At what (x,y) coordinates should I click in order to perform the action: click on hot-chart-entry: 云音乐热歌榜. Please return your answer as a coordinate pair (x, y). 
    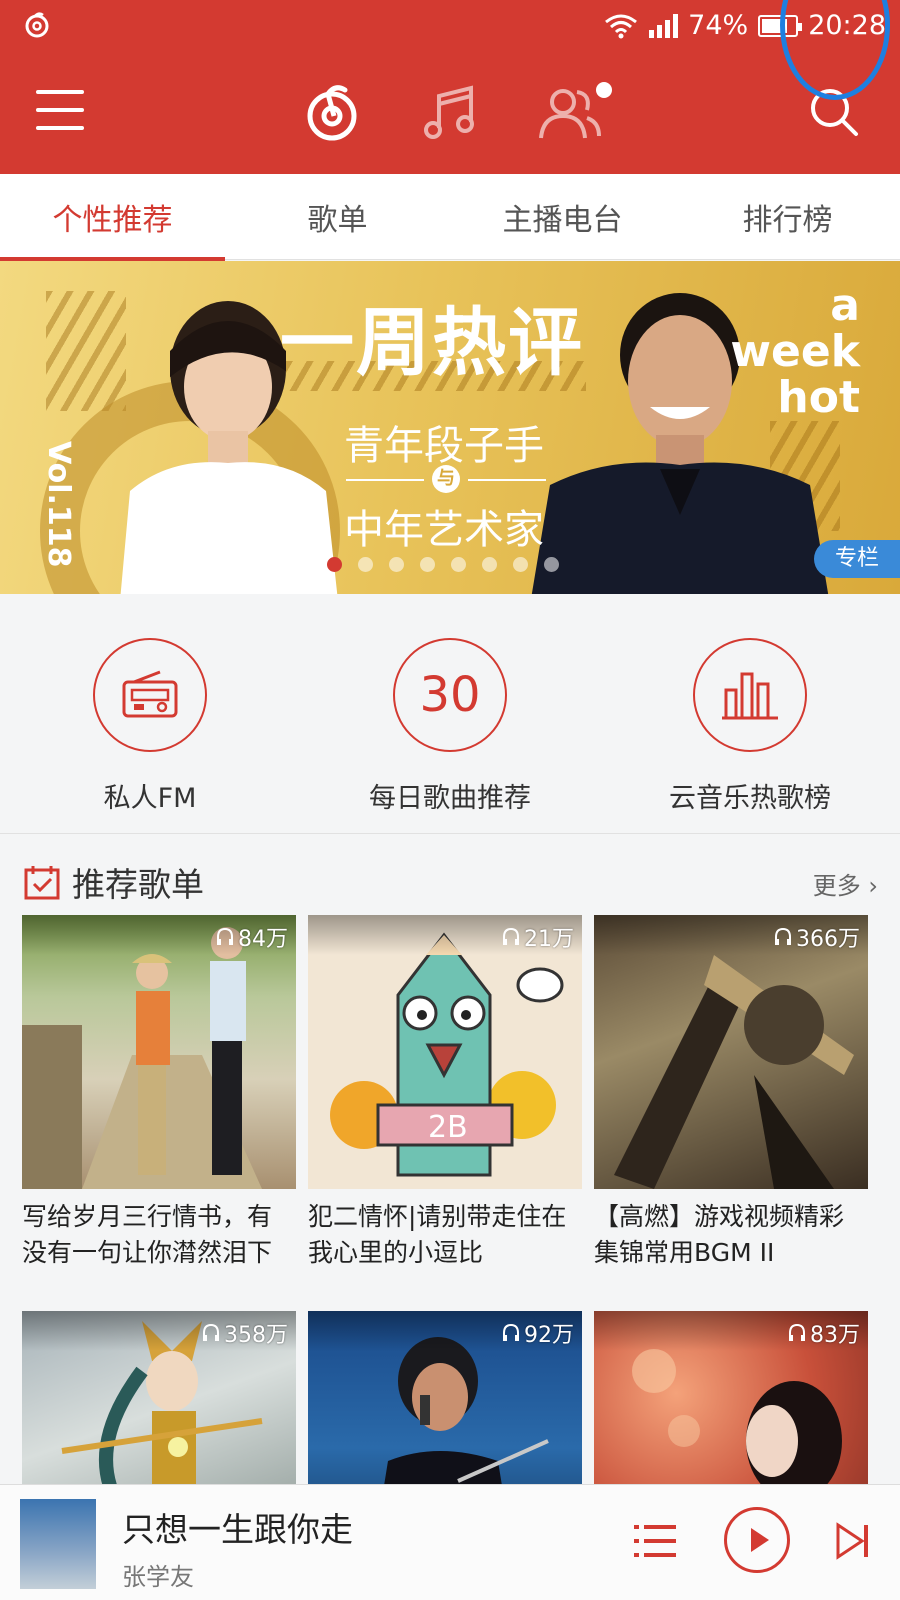
    Looking at the image, I should click on (750, 726).